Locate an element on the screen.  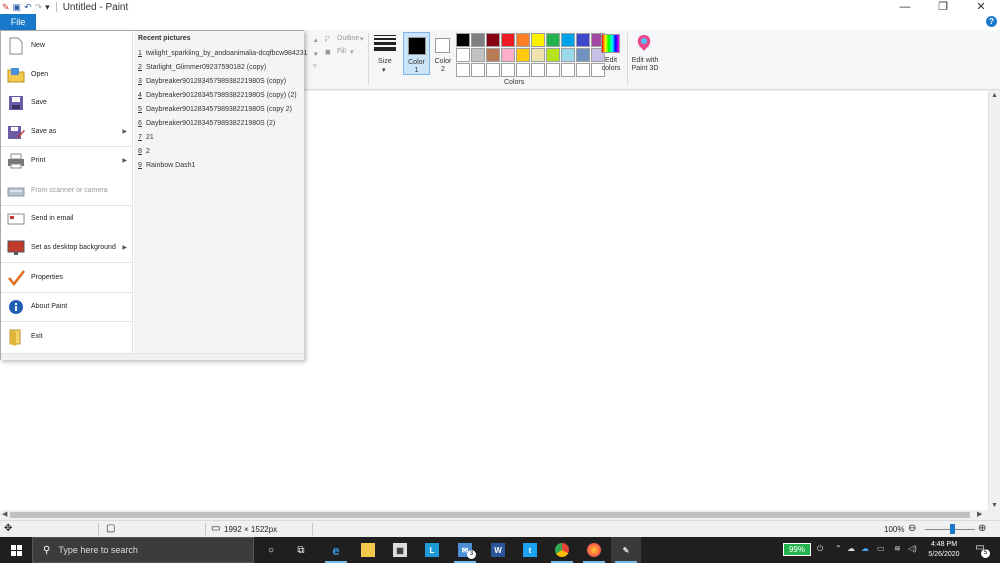
vertical-scrollbar: ▲ ▼ is located at coordinates (994, 300).